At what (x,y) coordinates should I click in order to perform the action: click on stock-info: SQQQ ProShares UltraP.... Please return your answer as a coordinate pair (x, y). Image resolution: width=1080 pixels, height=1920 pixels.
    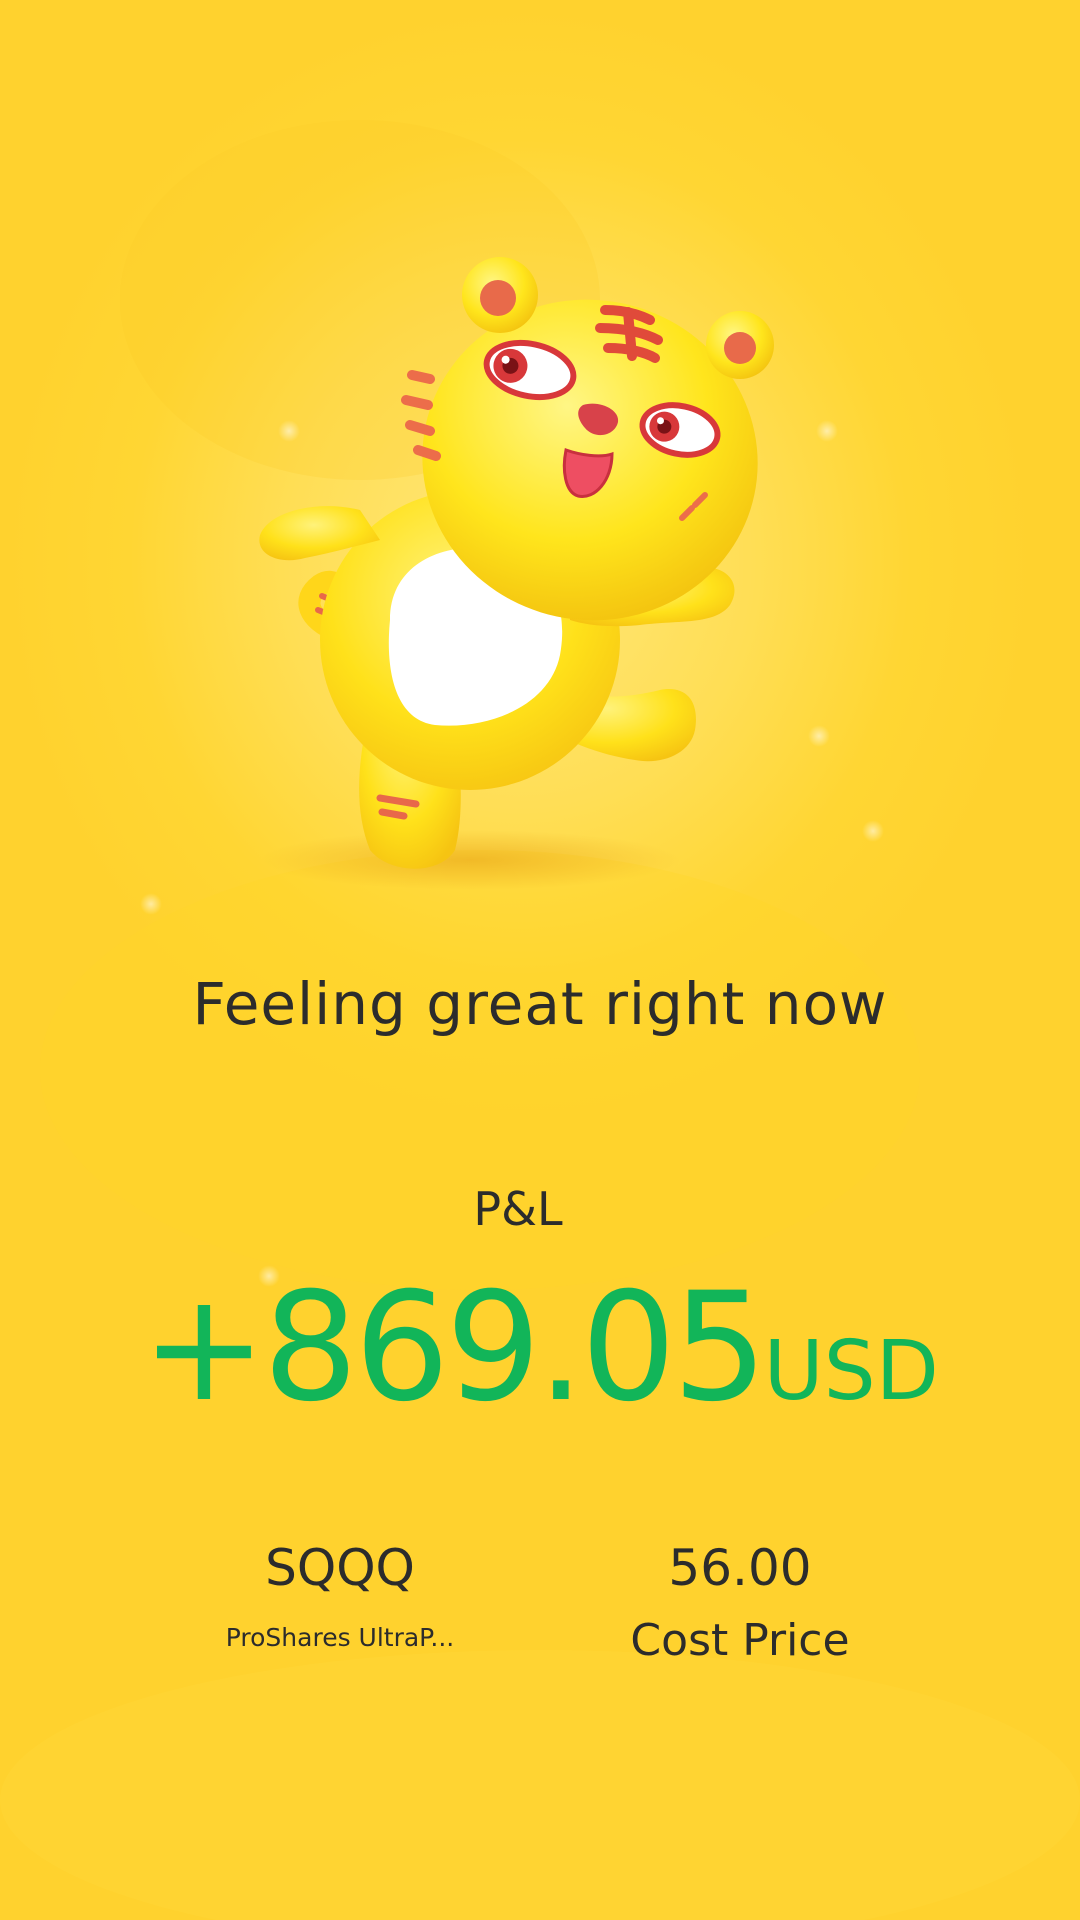
    Looking at the image, I should click on (340, 1593).